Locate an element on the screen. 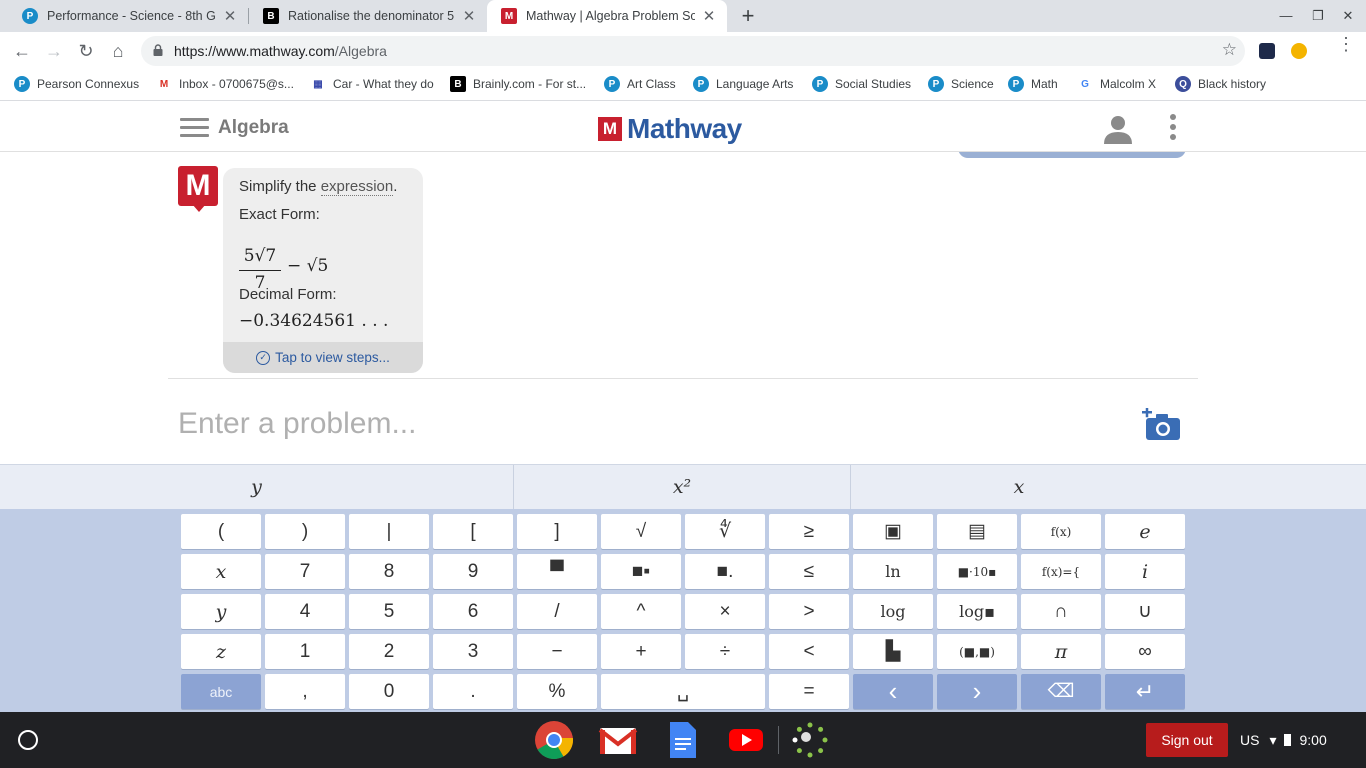  key-2: 2 is located at coordinates (389, 651).